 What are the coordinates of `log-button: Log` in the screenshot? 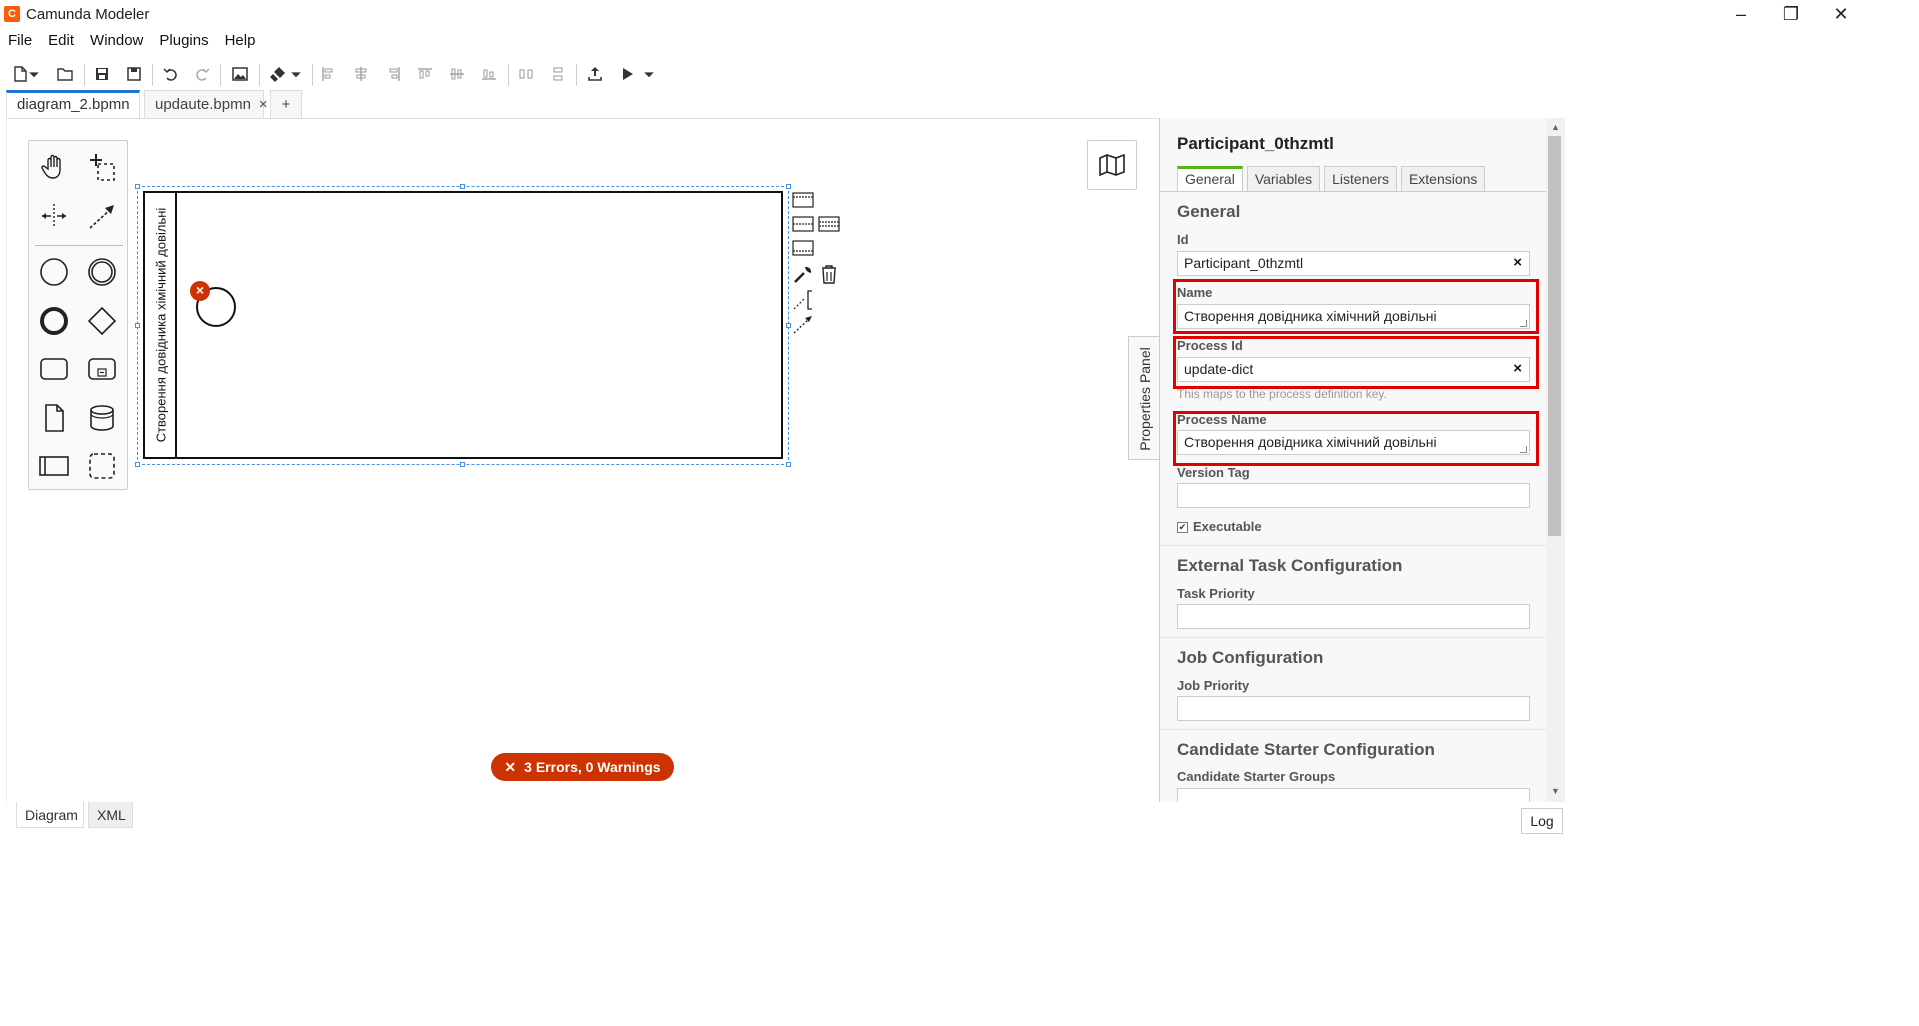 It's located at (1542, 821).